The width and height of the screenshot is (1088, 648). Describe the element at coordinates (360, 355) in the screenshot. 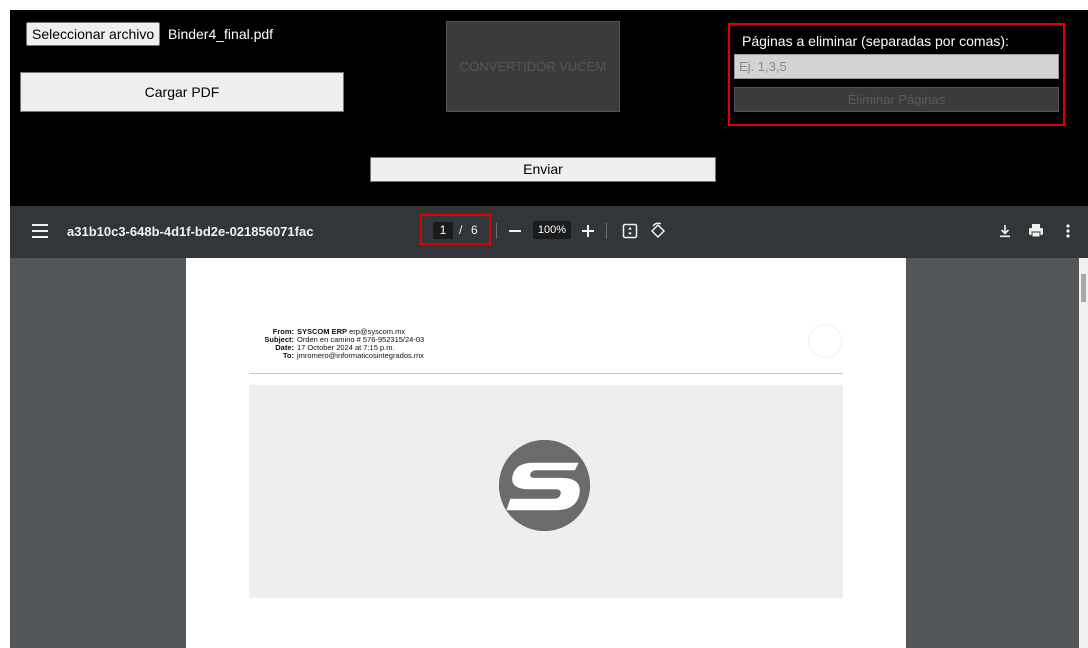

I see `email-to: jmromero@informaticosintegrados.mx` at that location.